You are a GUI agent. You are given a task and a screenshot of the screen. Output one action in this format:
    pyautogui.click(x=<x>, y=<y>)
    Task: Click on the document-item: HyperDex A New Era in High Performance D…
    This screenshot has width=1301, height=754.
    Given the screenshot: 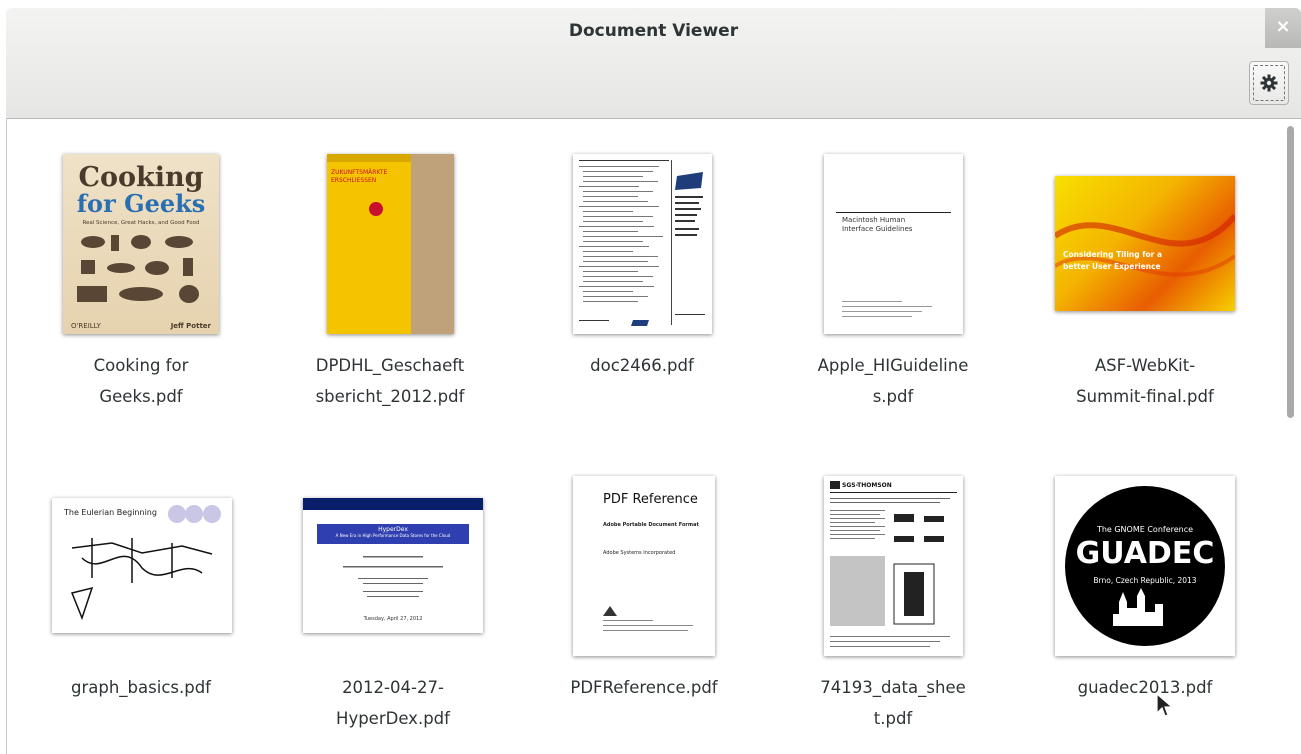 What is the action you would take?
    pyautogui.click(x=393, y=603)
    